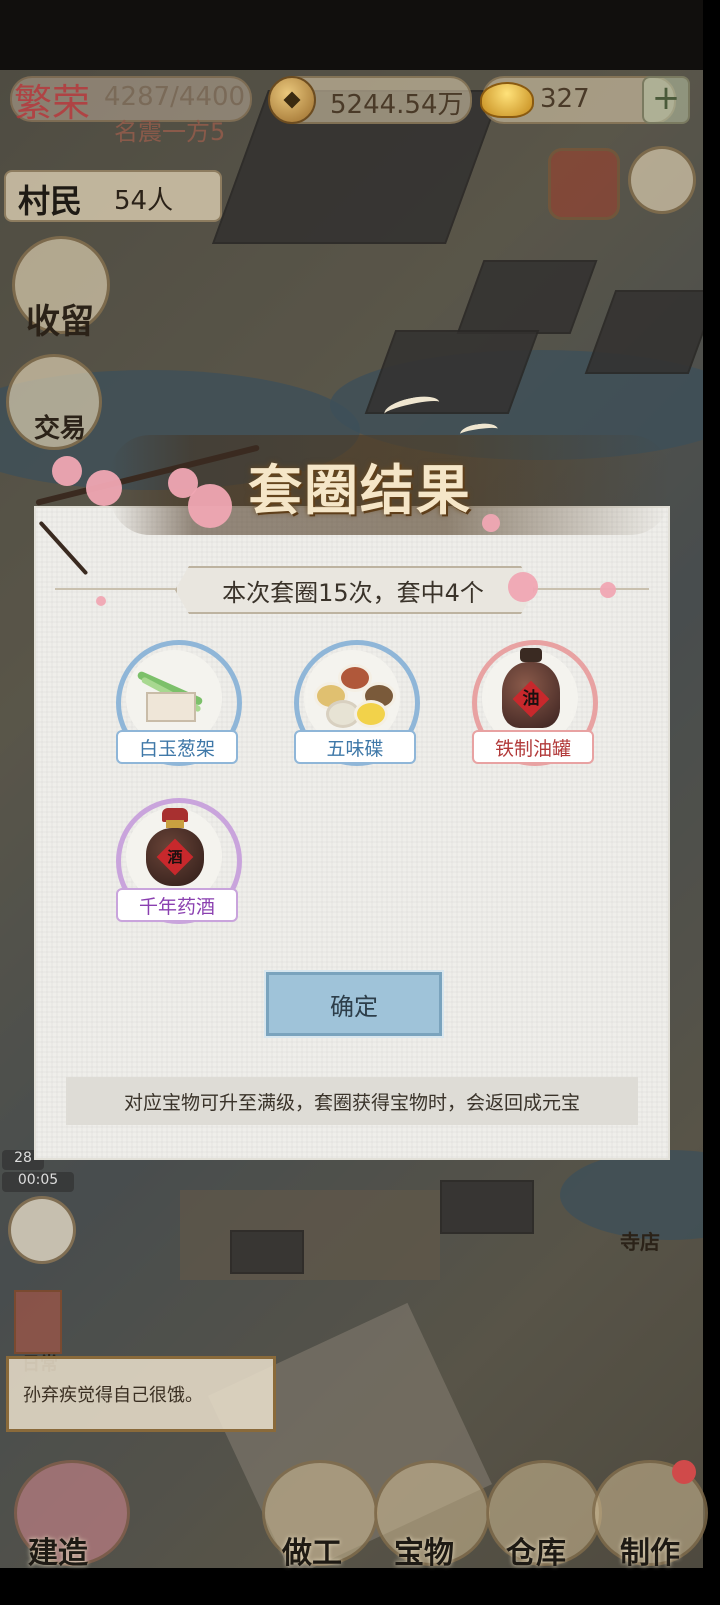 The width and height of the screenshot is (720, 1605). Describe the element at coordinates (113, 196) in the screenshot. I see `villagers-panel: 村民 54人` at that location.